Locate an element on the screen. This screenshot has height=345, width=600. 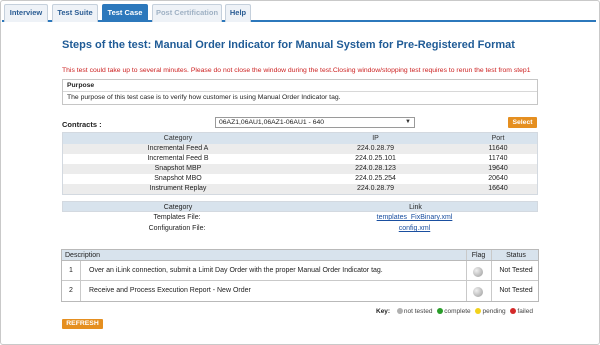
feed-port: 16640 is located at coordinates (498, 188).